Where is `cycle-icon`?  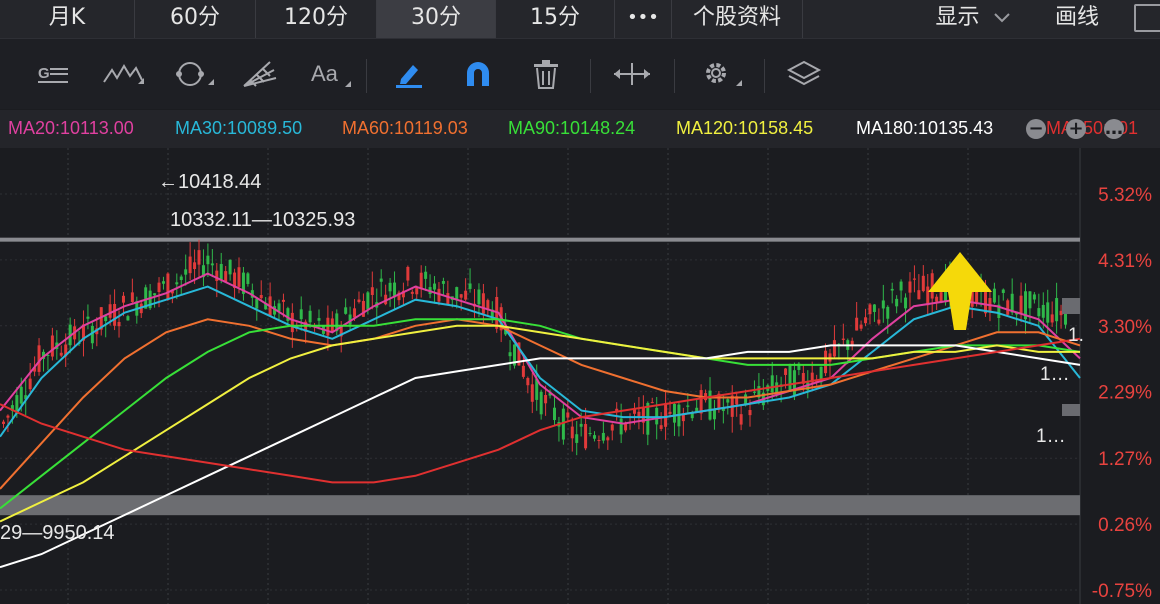 cycle-icon is located at coordinates (192, 74).